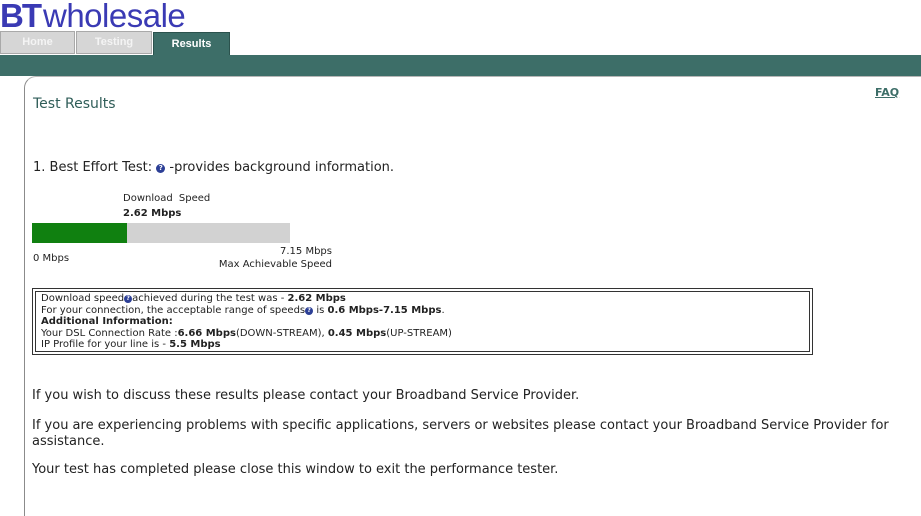 This screenshot has height=516, width=921. I want to click on info-line-ip-profile: IP Profile for your line is - 5.5 Mbps, so click(422, 345).